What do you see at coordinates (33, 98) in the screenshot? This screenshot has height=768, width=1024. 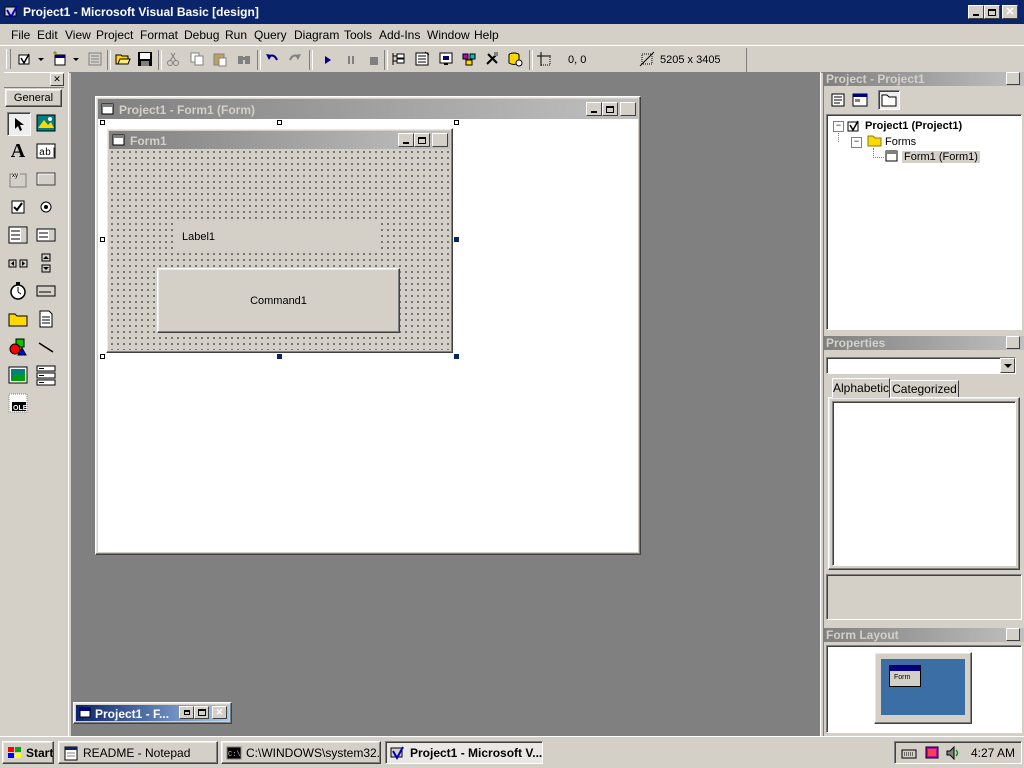 I see `toolbox-tab-general: General` at bounding box center [33, 98].